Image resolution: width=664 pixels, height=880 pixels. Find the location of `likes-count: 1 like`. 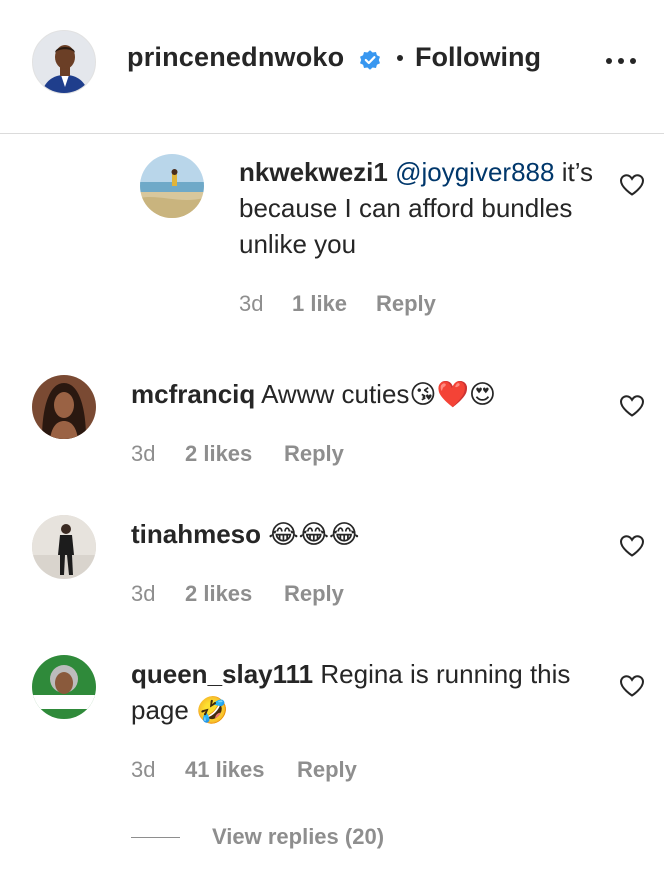

likes-count: 1 like is located at coordinates (319, 304).